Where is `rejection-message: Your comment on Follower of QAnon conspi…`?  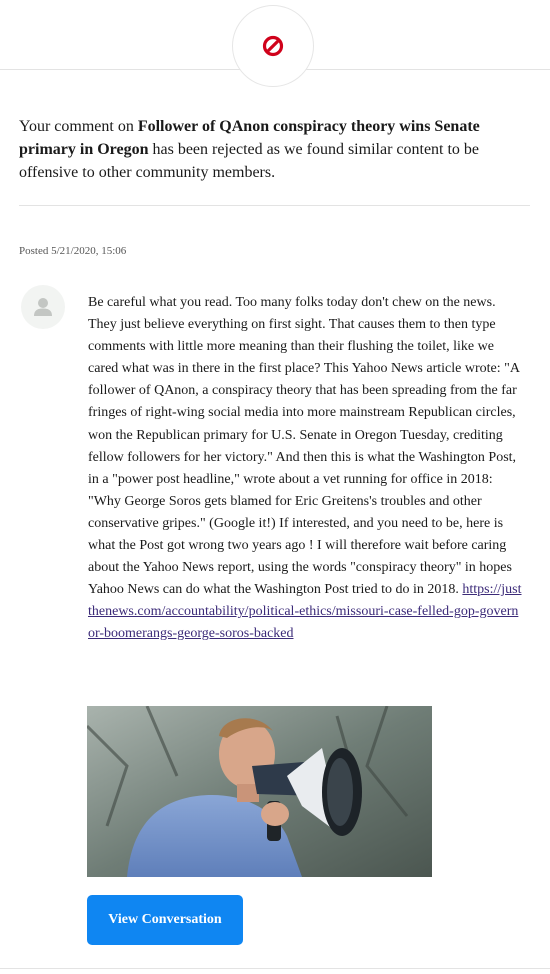
rejection-message: Your comment on Follower of QAnon conspi… is located at coordinates (274, 149).